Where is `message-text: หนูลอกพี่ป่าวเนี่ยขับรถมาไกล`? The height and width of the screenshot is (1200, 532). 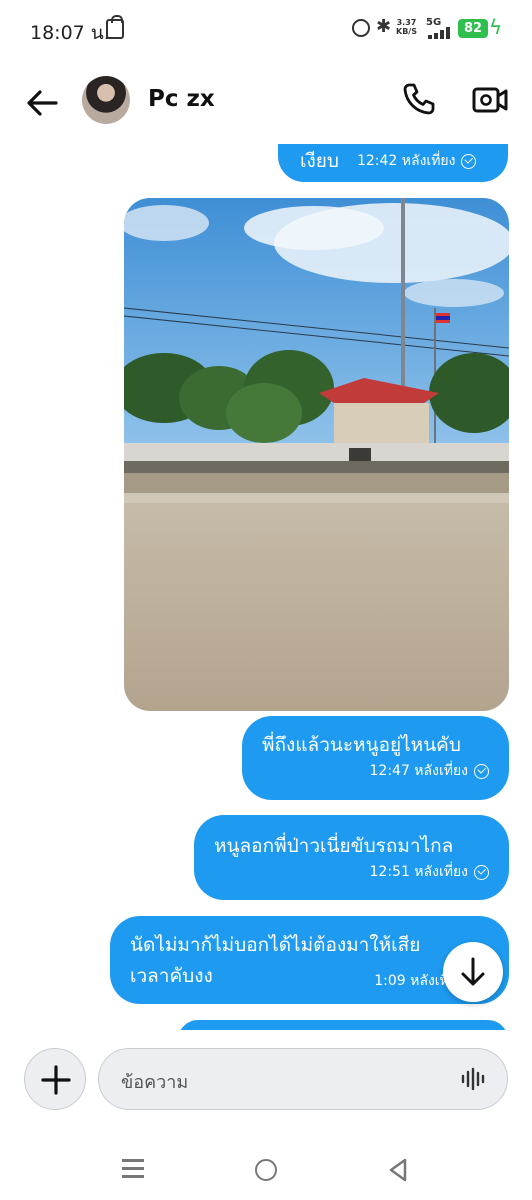
message-text: หนูลอกพี่ป่าวเนี่ยขับรถมาไกล is located at coordinates (334, 846).